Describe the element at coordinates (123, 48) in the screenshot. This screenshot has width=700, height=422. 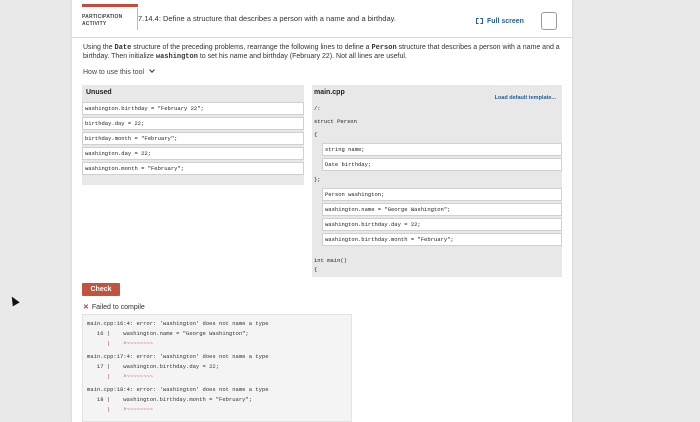
I see `description-code-date: Date` at that location.